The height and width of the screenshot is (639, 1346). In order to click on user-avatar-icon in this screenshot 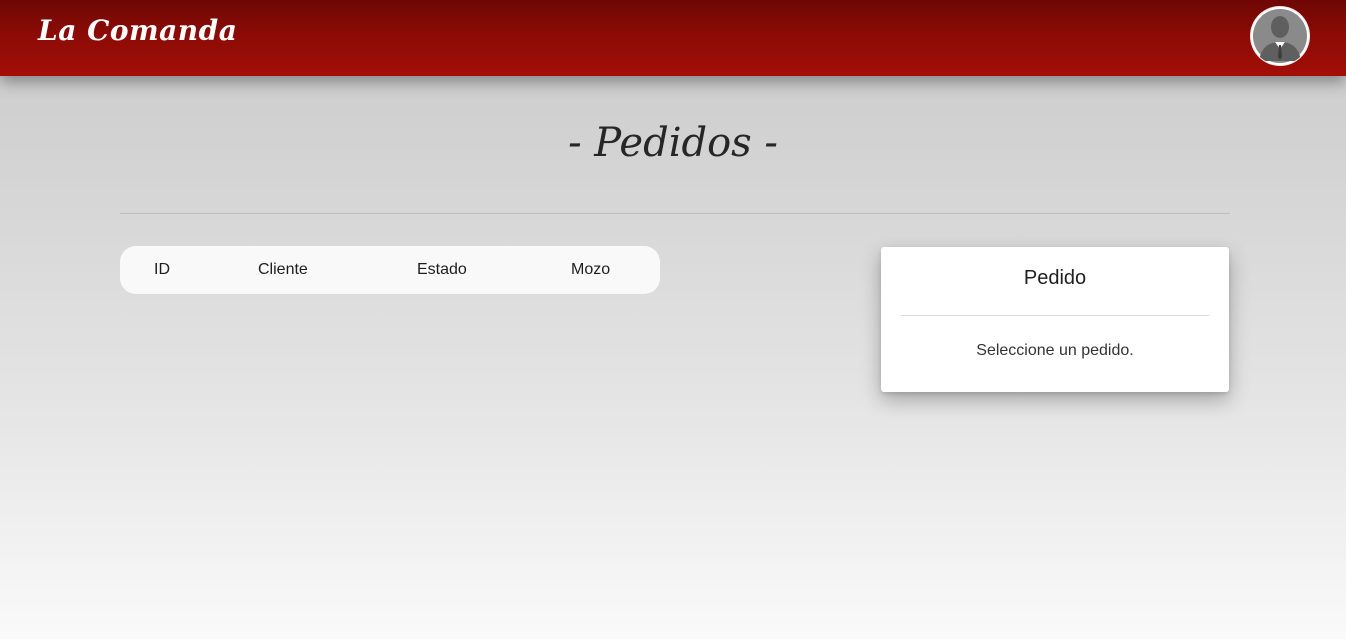, I will do `click(1280, 36)`.